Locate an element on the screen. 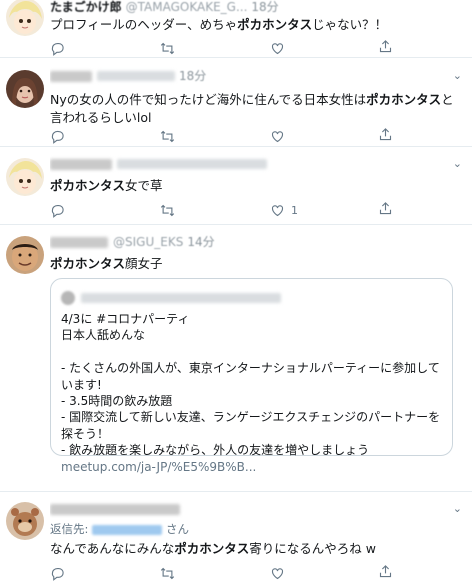 This screenshot has width=472, height=583. reply-context: 返信先: さん is located at coordinates (120, 529).